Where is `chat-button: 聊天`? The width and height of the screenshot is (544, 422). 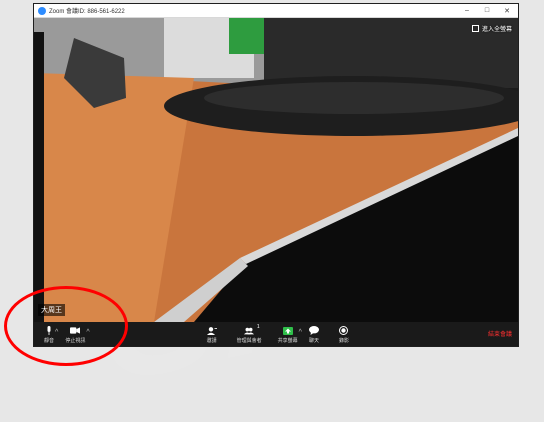 chat-button: 聊天 is located at coordinates (313, 333).